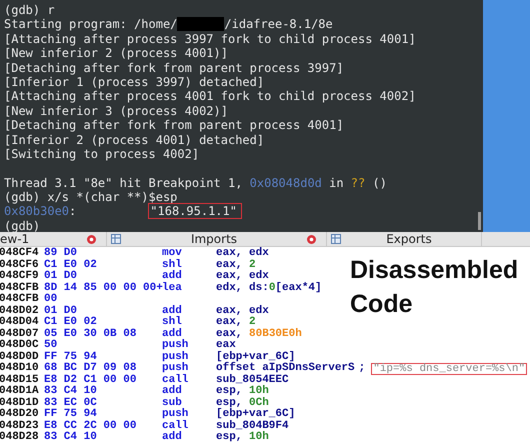  Describe the element at coordinates (449, 368) in the screenshot. I see `string-comment: "ip=%s dns_server=%s\n"` at that location.